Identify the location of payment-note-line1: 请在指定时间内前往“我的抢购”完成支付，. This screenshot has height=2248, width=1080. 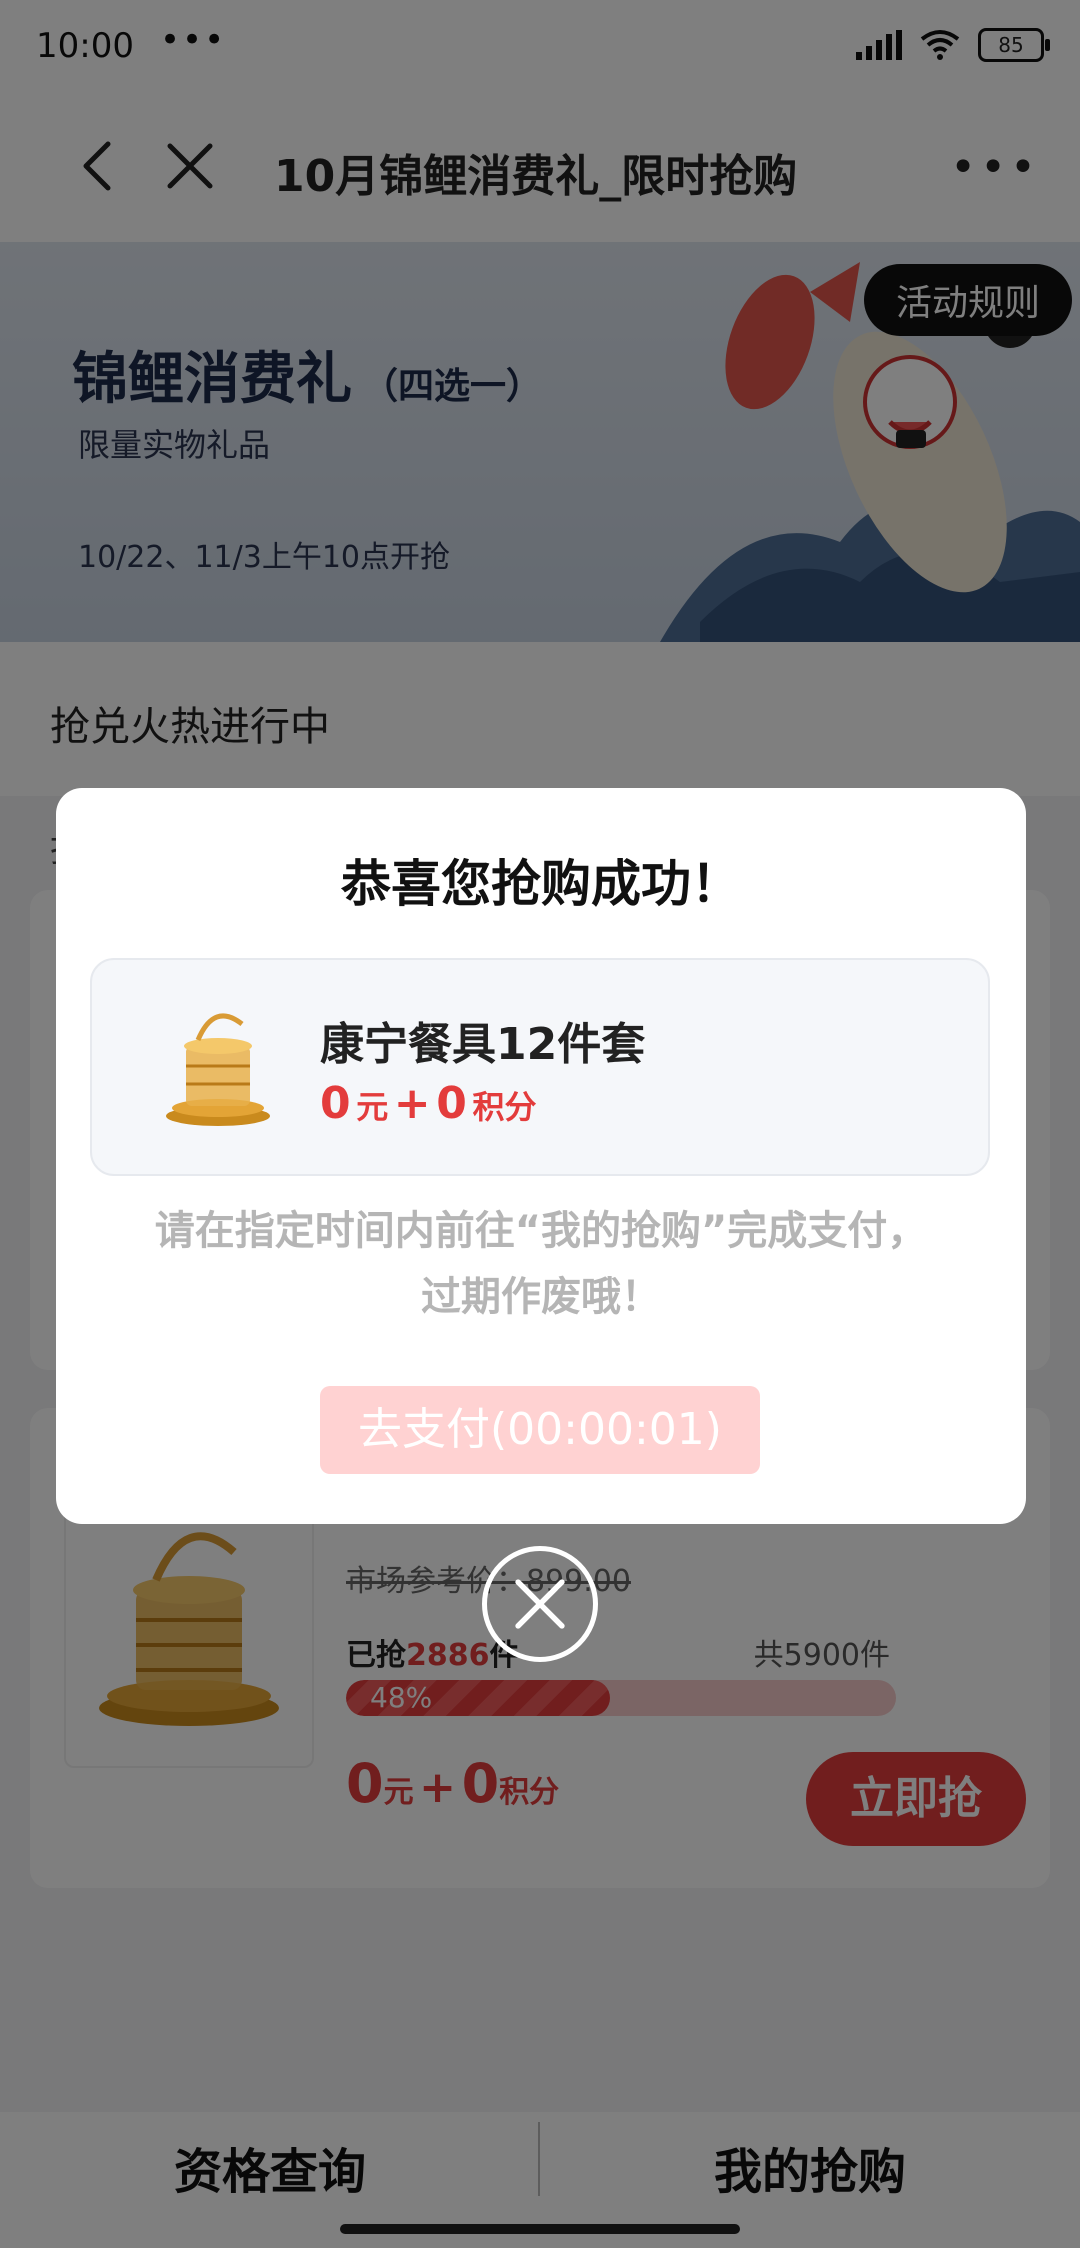
(541, 1231).